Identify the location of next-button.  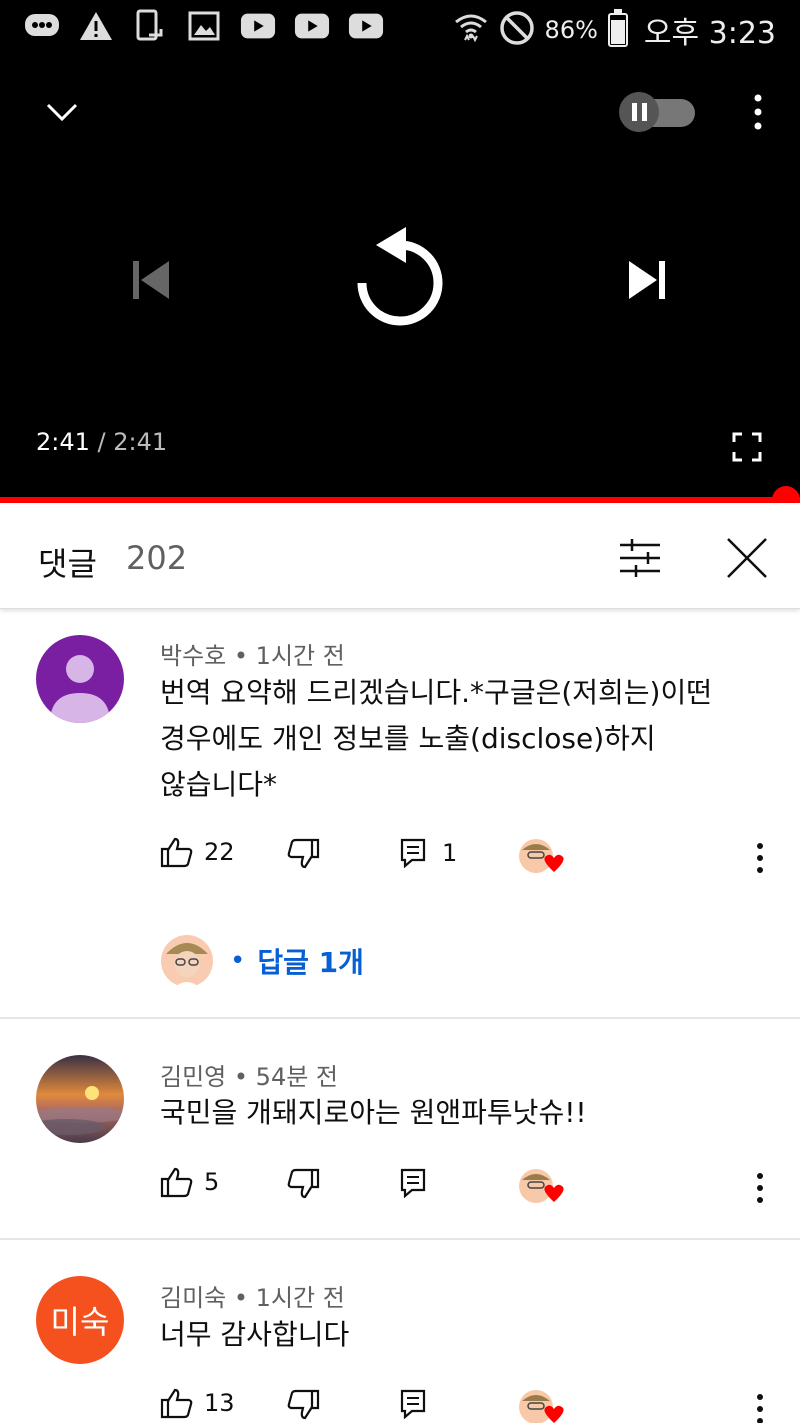
(648, 280).